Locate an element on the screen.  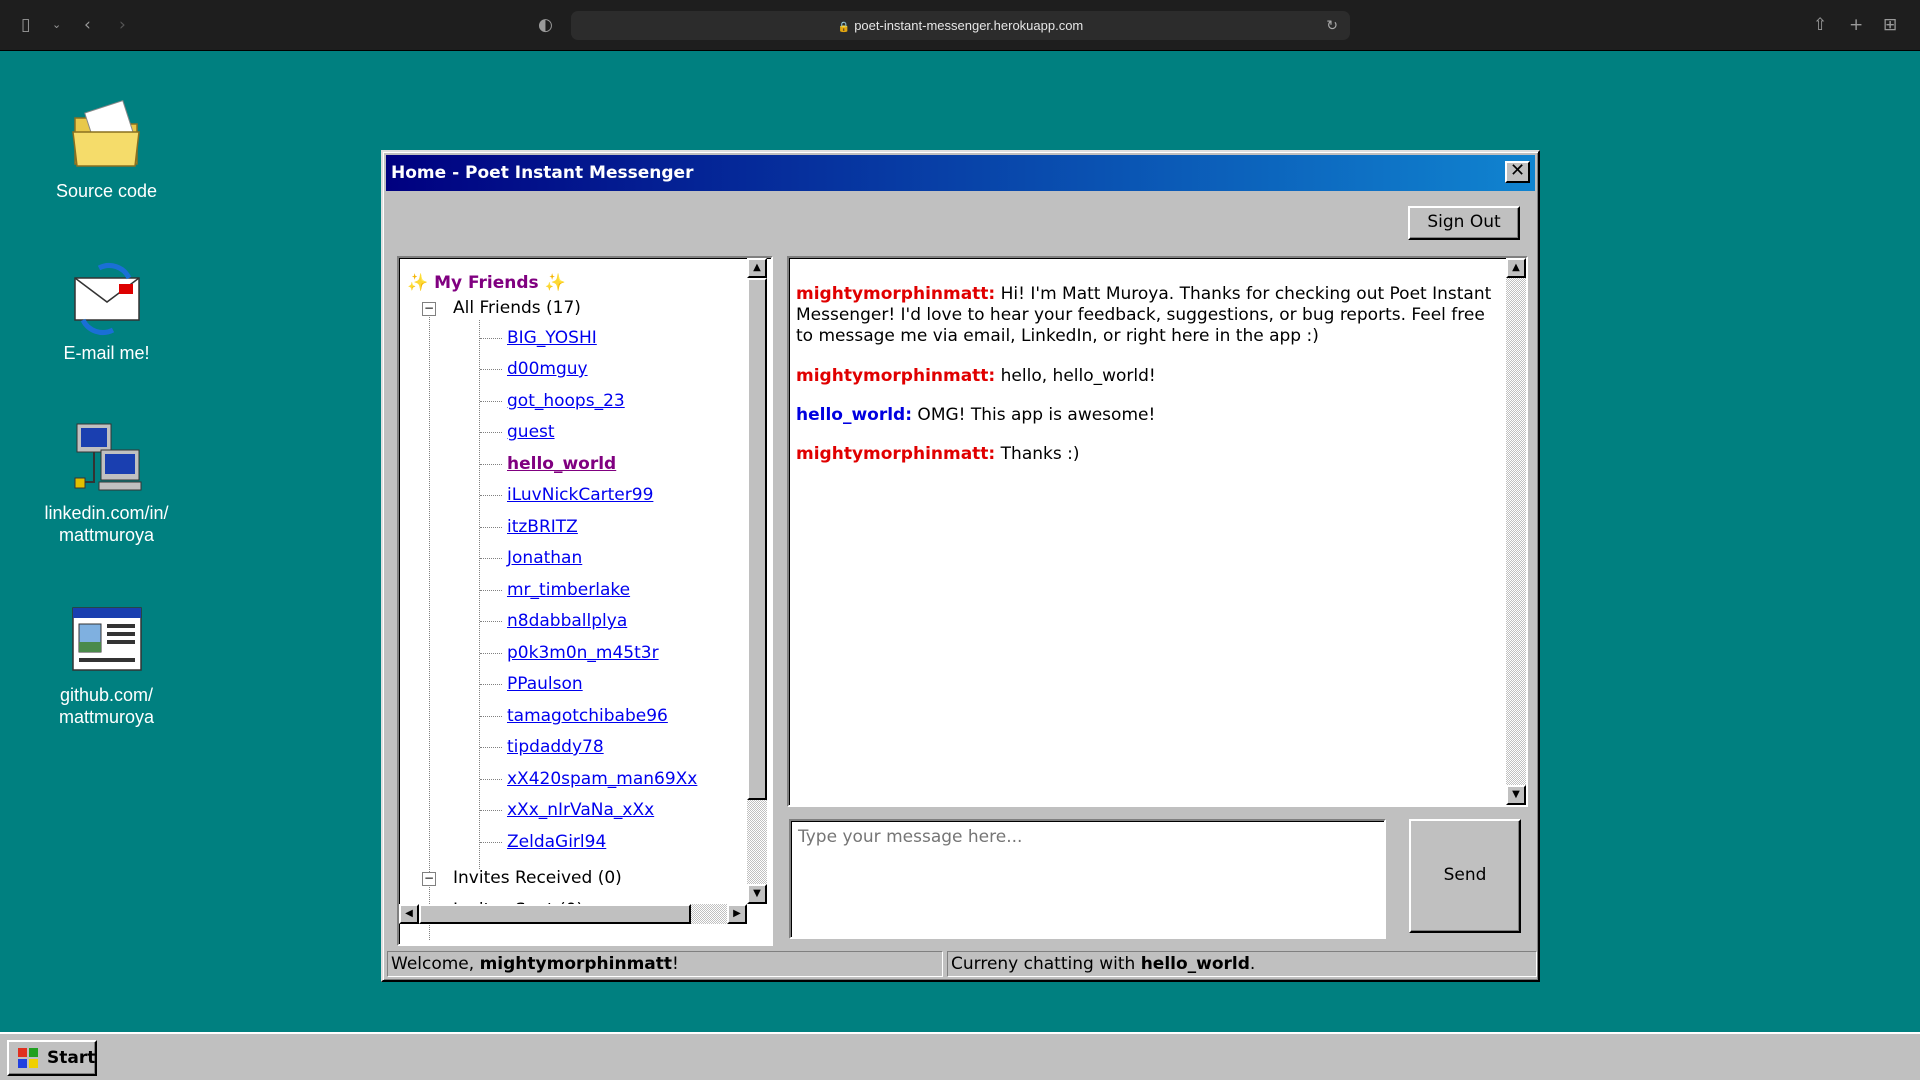
friends-header: ✨ My Friends ✨ is located at coordinates (486, 283).